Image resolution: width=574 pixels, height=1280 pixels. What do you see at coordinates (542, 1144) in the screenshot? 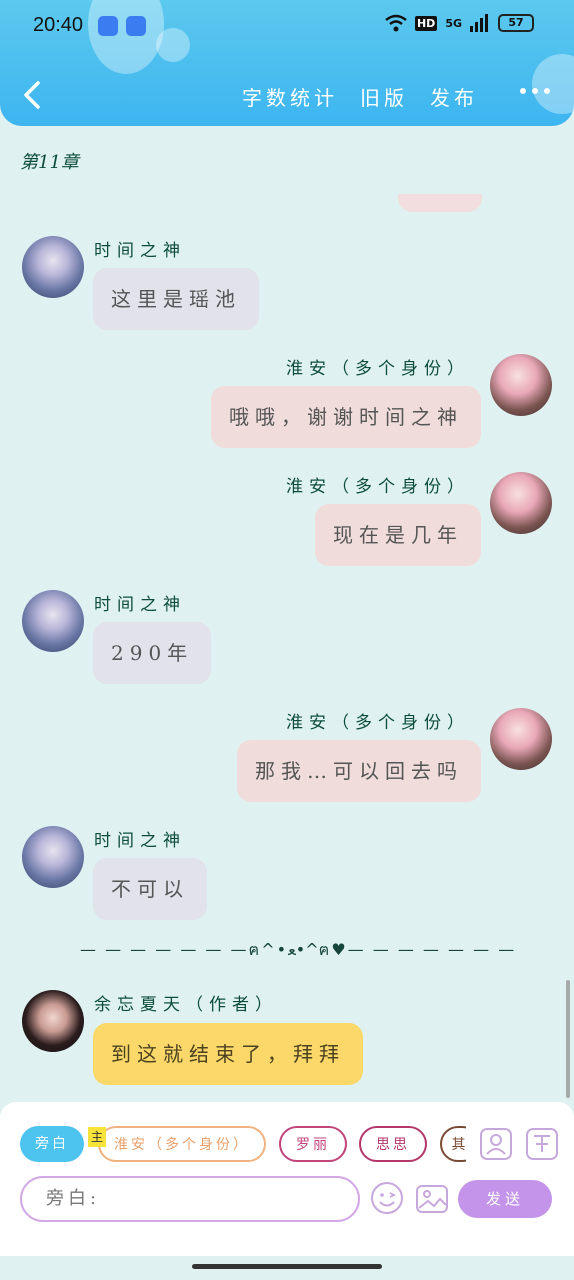
I see `tag-icon` at bounding box center [542, 1144].